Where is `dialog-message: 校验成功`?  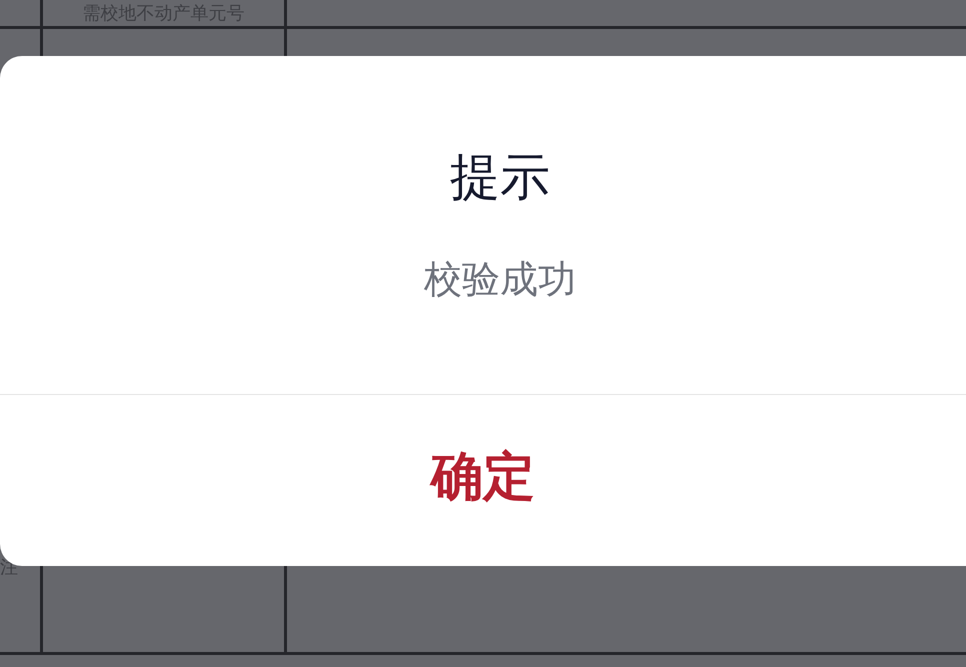
dialog-message: 校验成功 is located at coordinates (500, 279).